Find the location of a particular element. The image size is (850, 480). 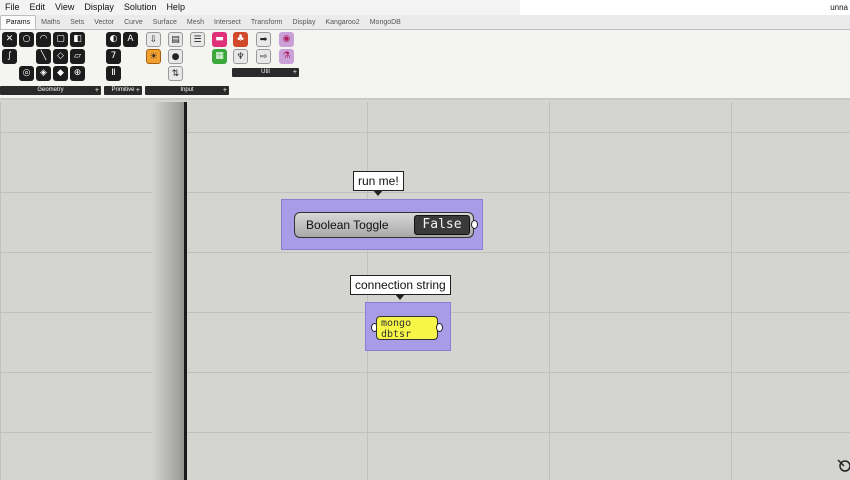

panel-output-port is located at coordinates (439, 327).